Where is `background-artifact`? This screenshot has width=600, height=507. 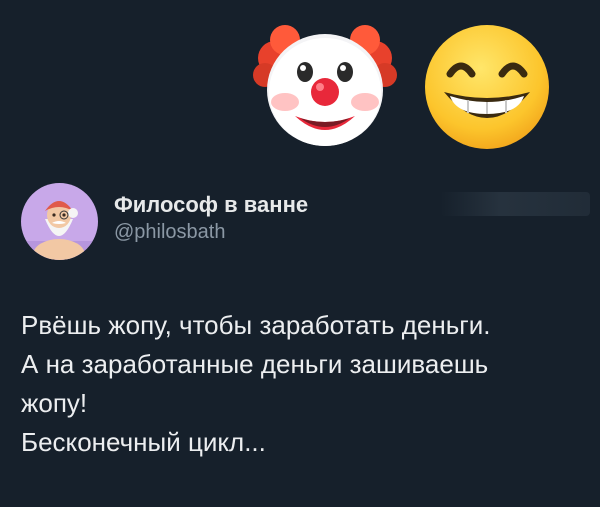
background-artifact is located at coordinates (515, 204).